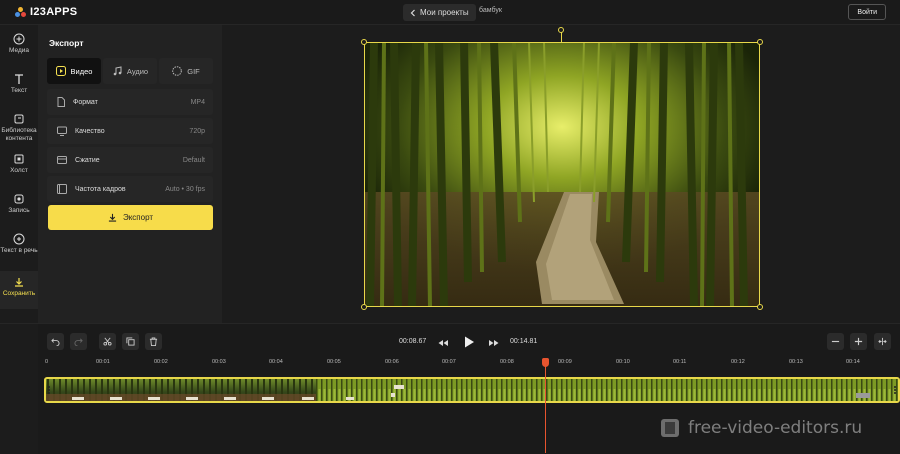 Image resolution: width=900 pixels, height=454 pixels. Describe the element at coordinates (19, 293) in the screenshot. I see `sidebar-item-label: Сохранить` at that location.